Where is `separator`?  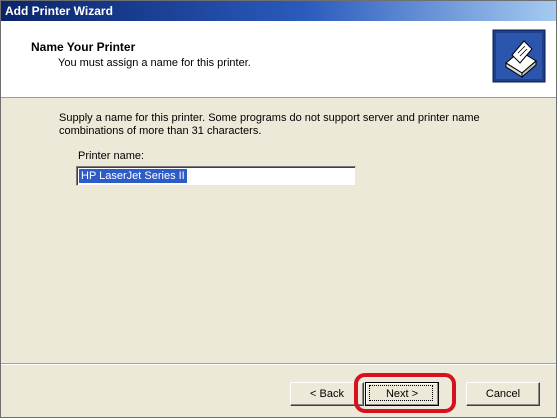 separator is located at coordinates (278, 364).